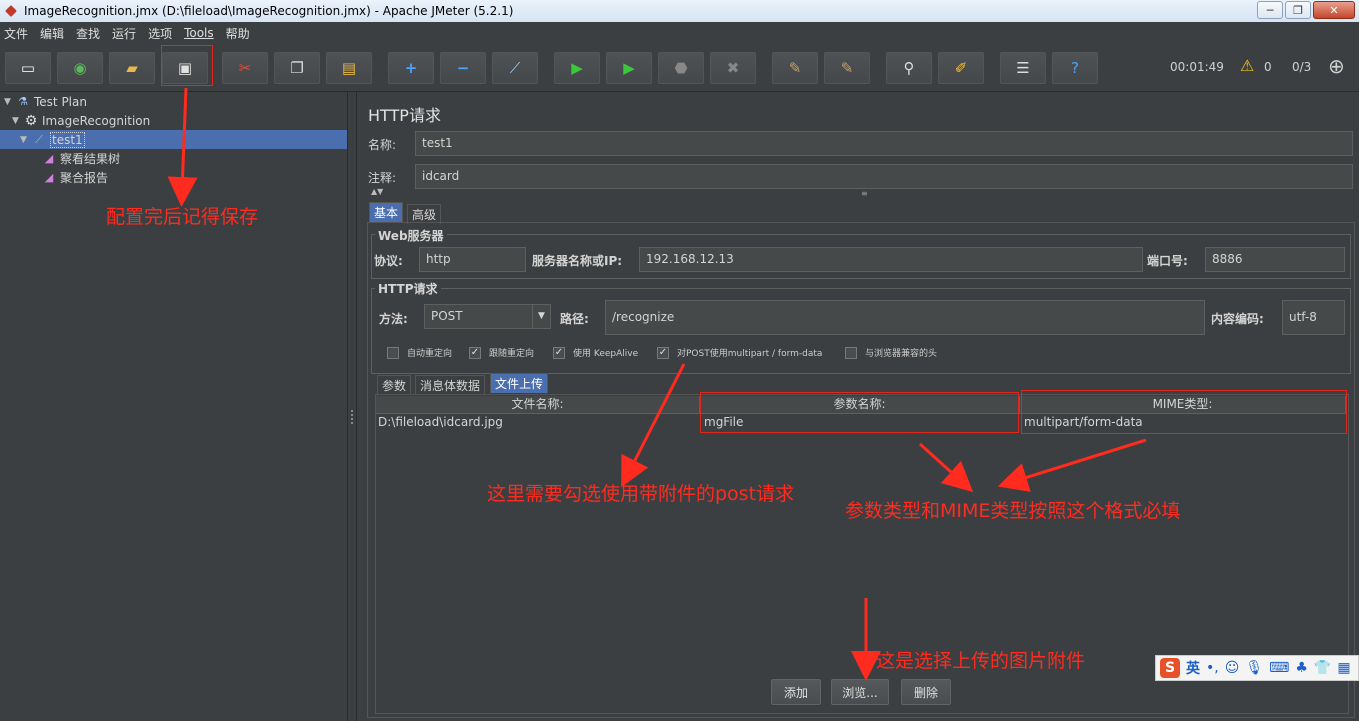 The height and width of the screenshot is (721, 1359). Describe the element at coordinates (1212, 668) in the screenshot. I see `punctuation-icon: •,` at that location.